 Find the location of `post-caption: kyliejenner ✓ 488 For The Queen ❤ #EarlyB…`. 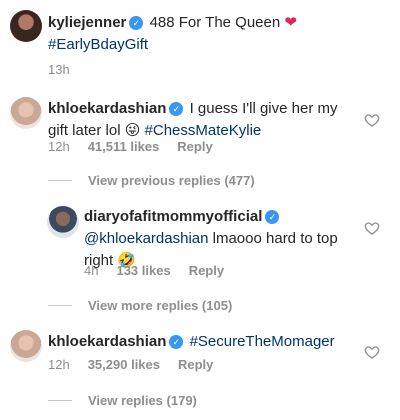

post-caption: kyliejenner ✓ 488 For The Queen ❤ #EarlyB… is located at coordinates (208, 34).